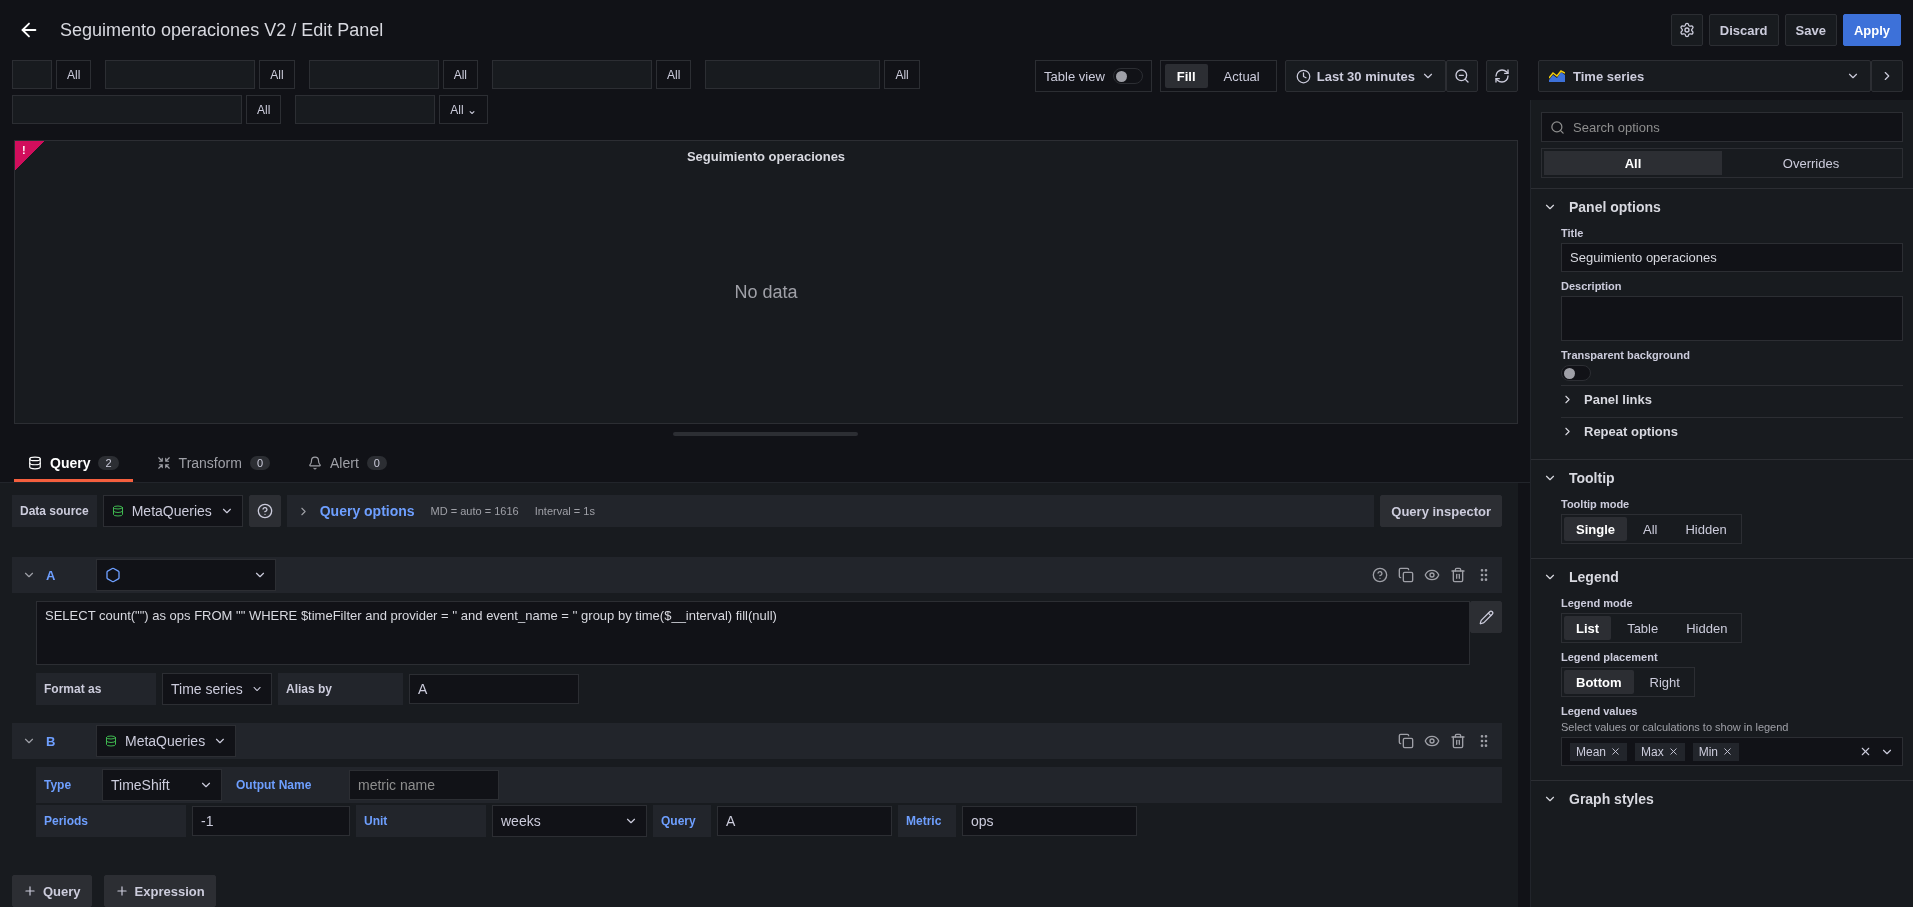 The height and width of the screenshot is (907, 1913). What do you see at coordinates (1686, 30) in the screenshot?
I see `settings-button` at bounding box center [1686, 30].